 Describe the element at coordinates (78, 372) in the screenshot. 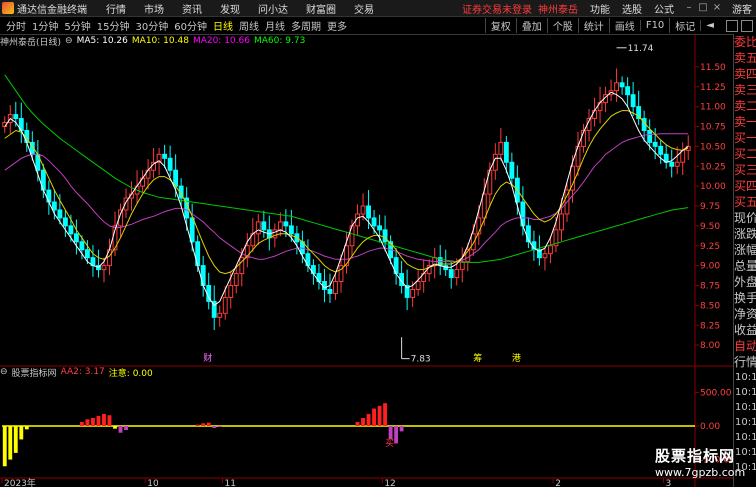

I see `indicator-legend: ⊖ 股票指标网 AA2: 3.17 注意: 0.00` at that location.